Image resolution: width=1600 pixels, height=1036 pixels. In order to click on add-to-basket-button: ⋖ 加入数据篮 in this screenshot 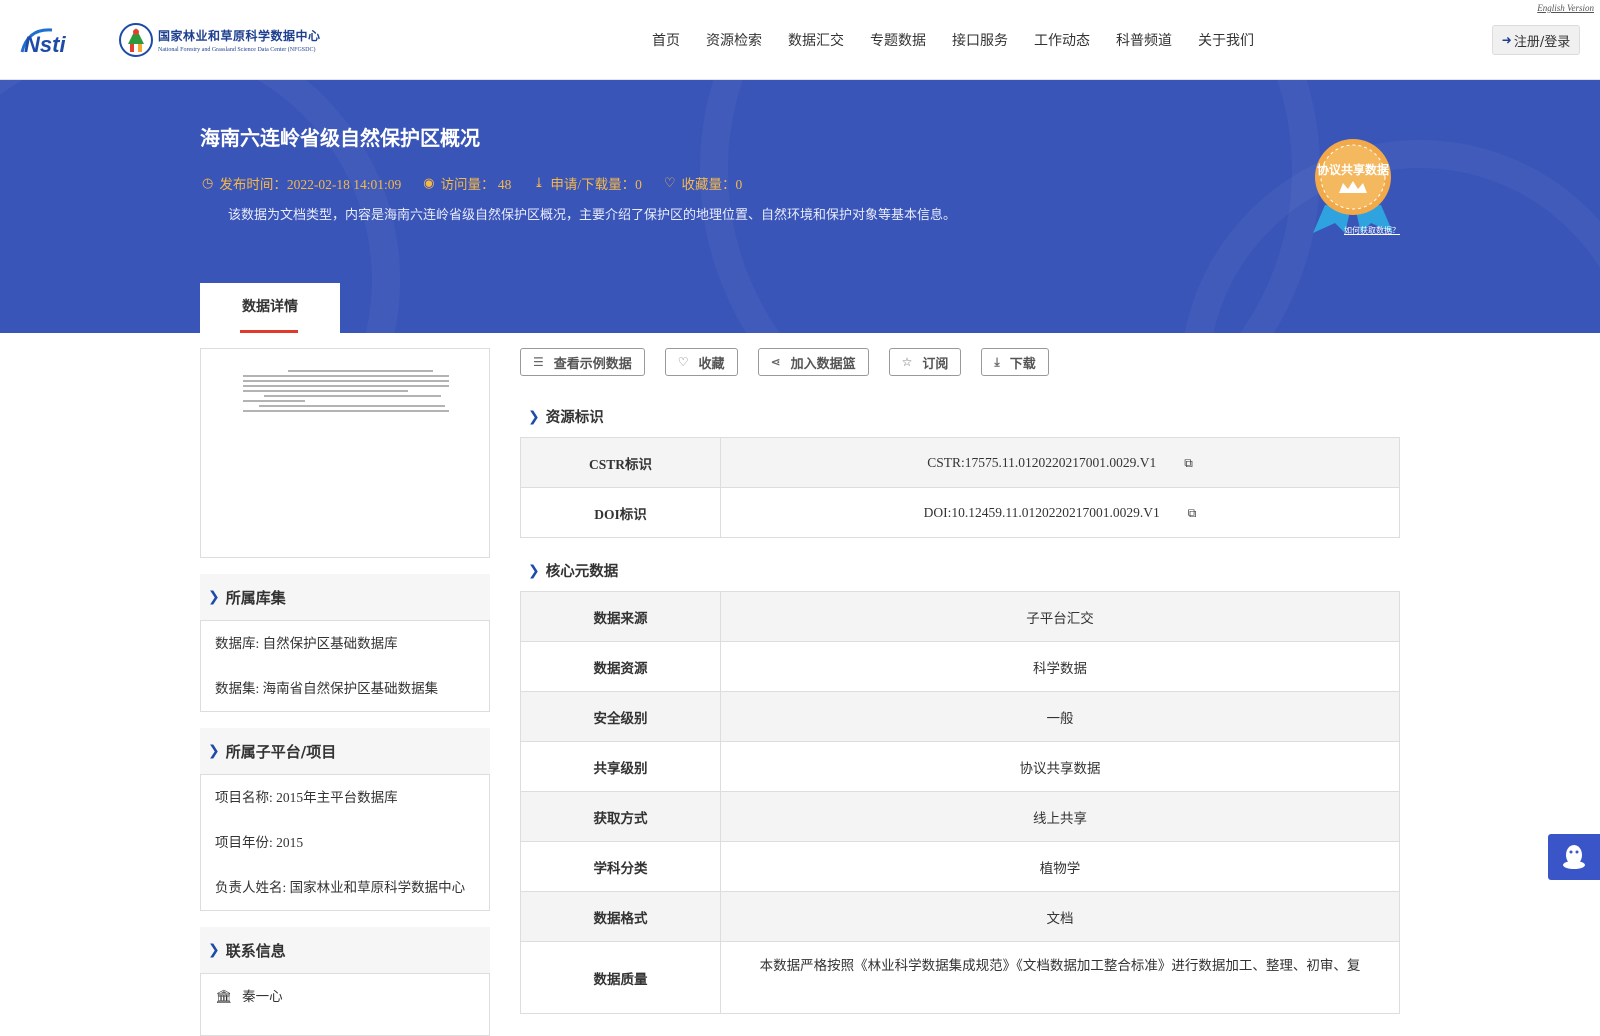, I will do `click(813, 362)`.